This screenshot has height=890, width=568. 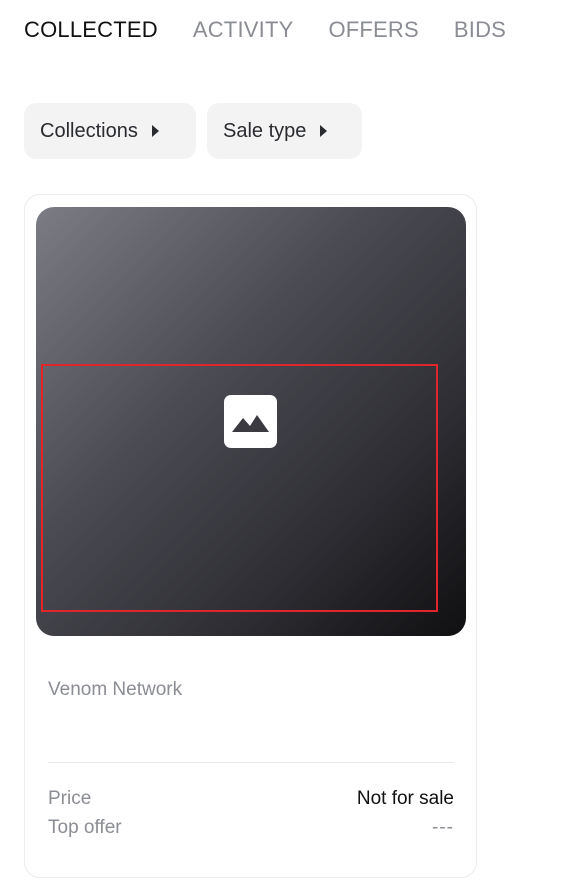 I want to click on sale-type-filter-label: Sale type, so click(x=265, y=130).